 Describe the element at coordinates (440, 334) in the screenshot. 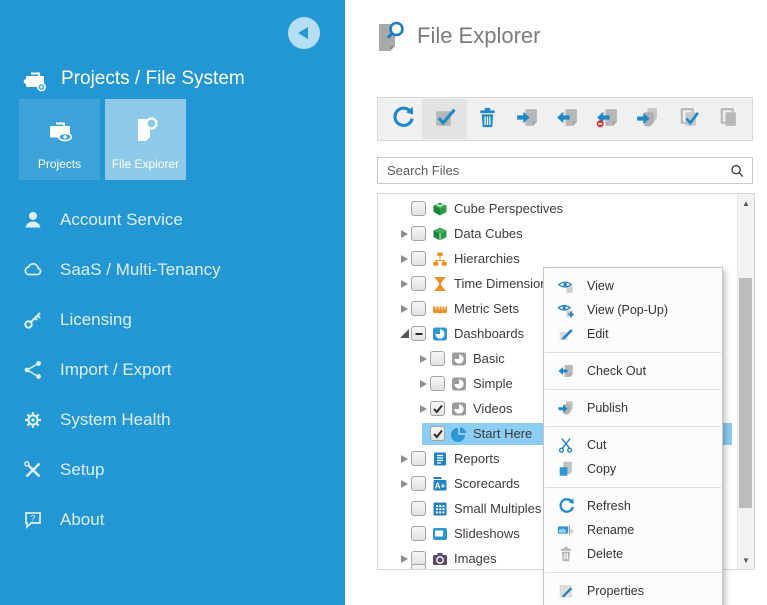

I see `dashboard-blue-icon` at that location.